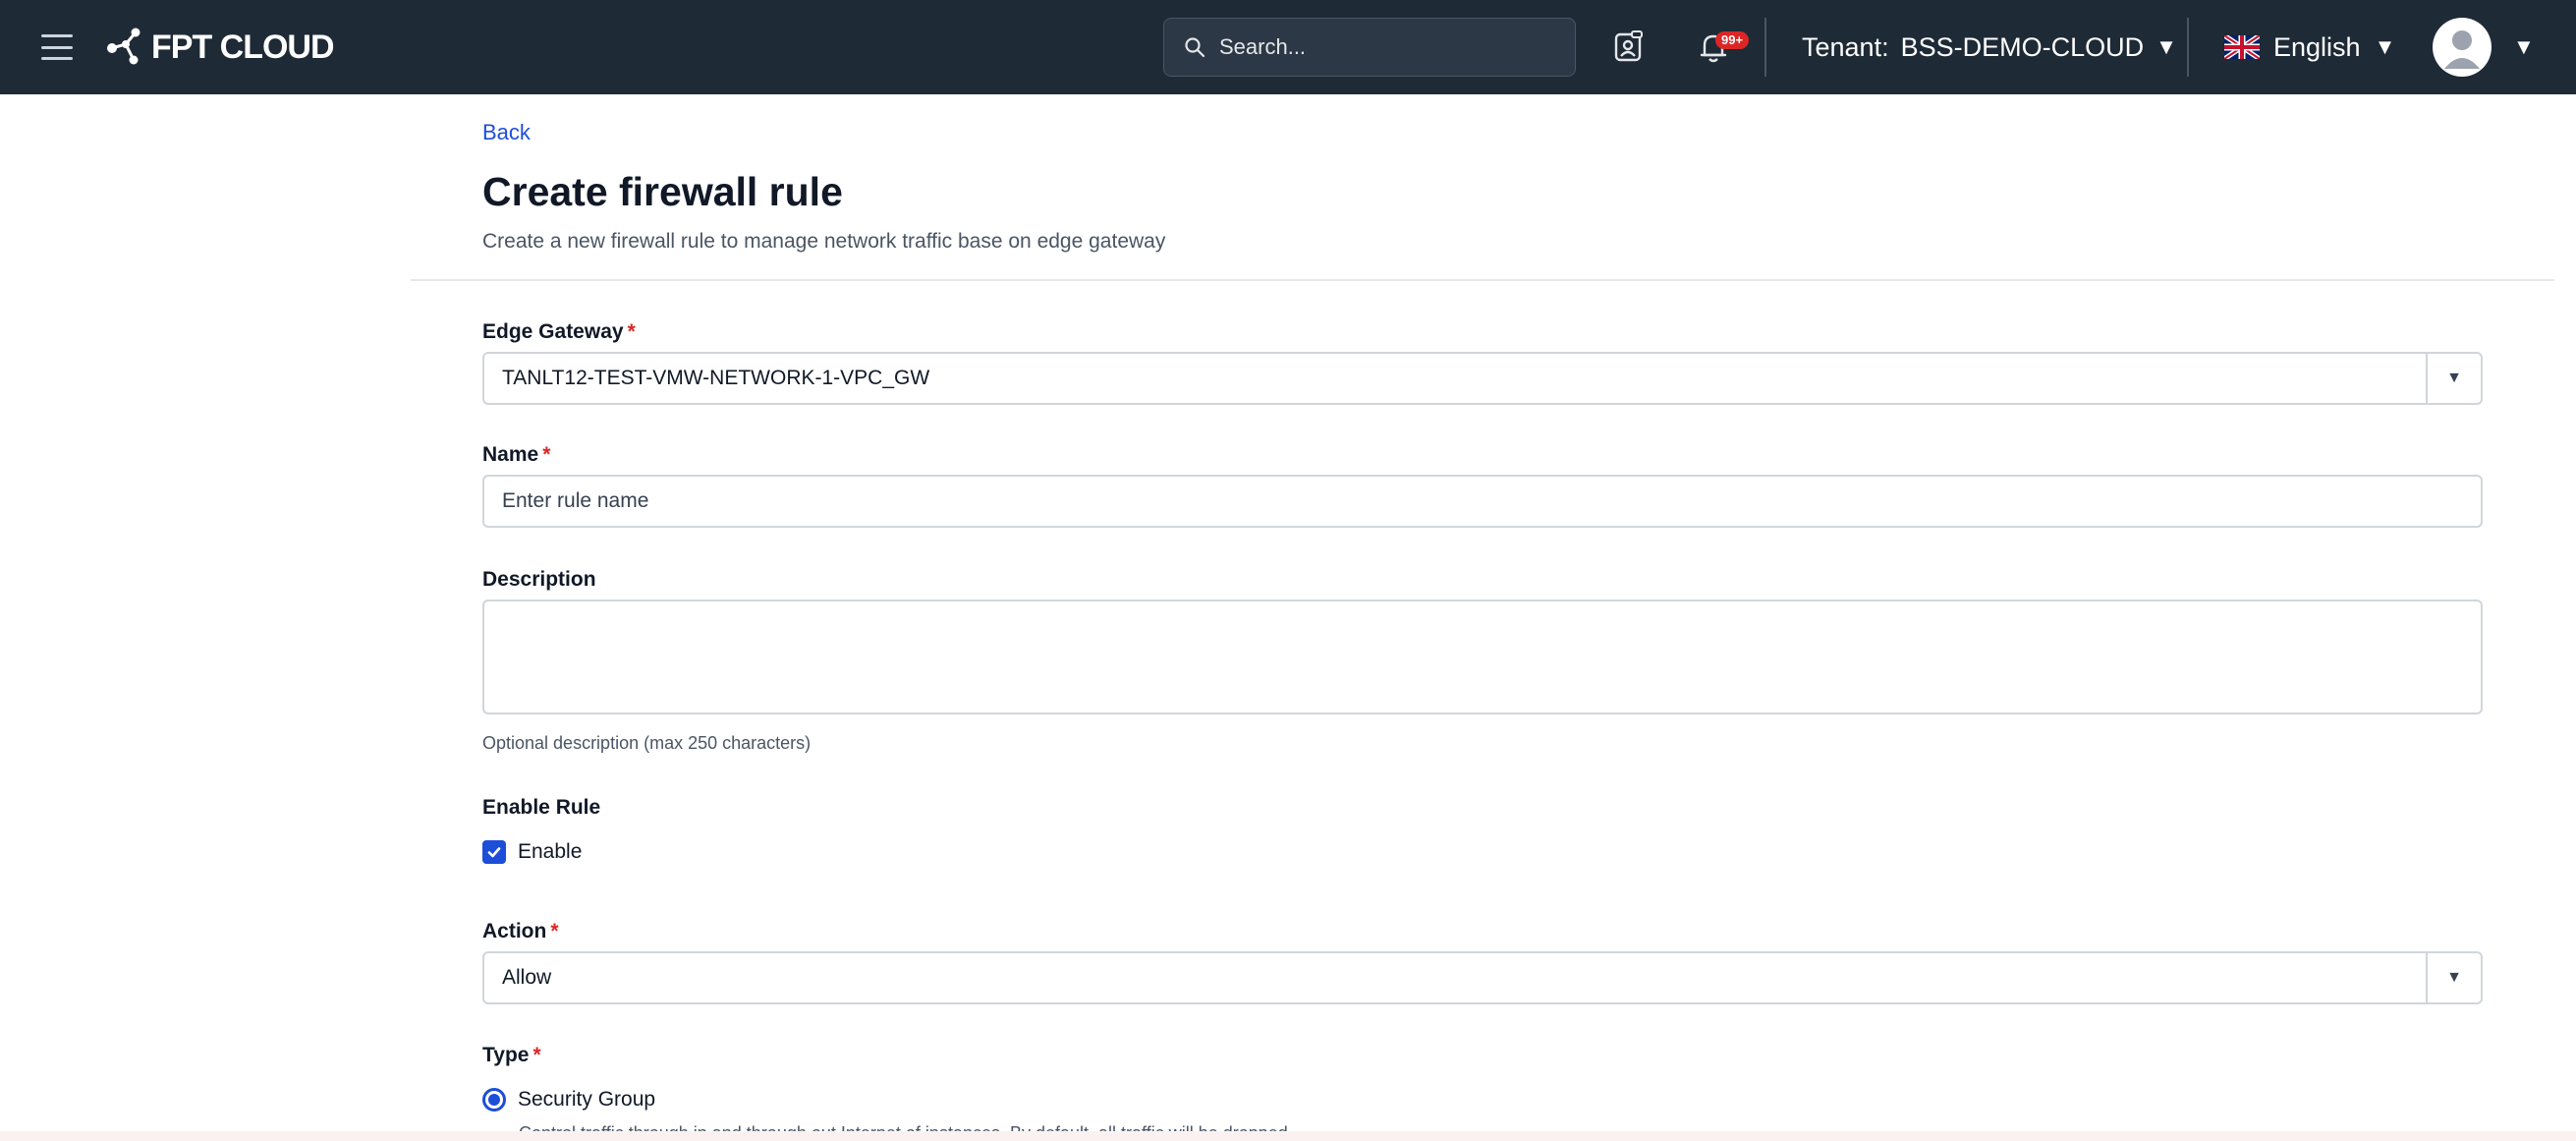 This screenshot has height=1141, width=2576. I want to click on page-title: Create firewall rule, so click(662, 191).